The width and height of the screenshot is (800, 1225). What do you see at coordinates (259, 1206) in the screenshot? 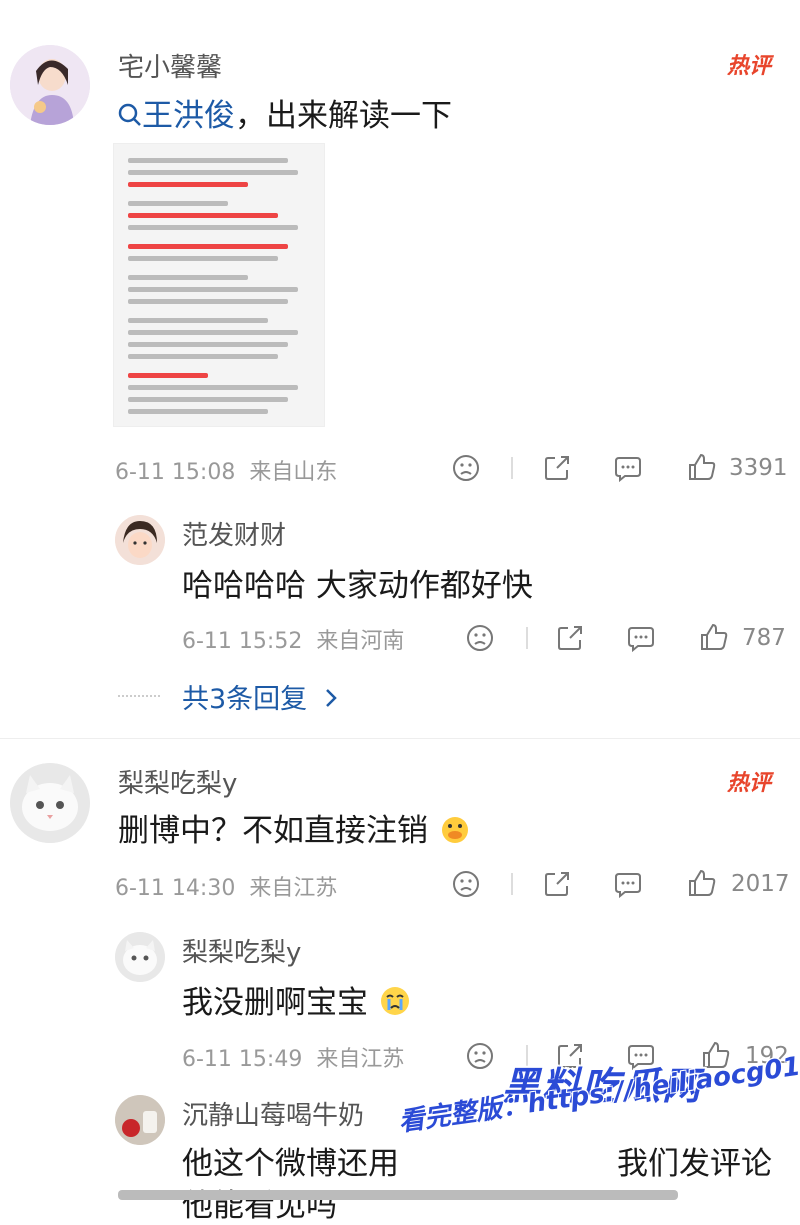
I see `reply-text-next: 他能看见吗` at bounding box center [259, 1206].